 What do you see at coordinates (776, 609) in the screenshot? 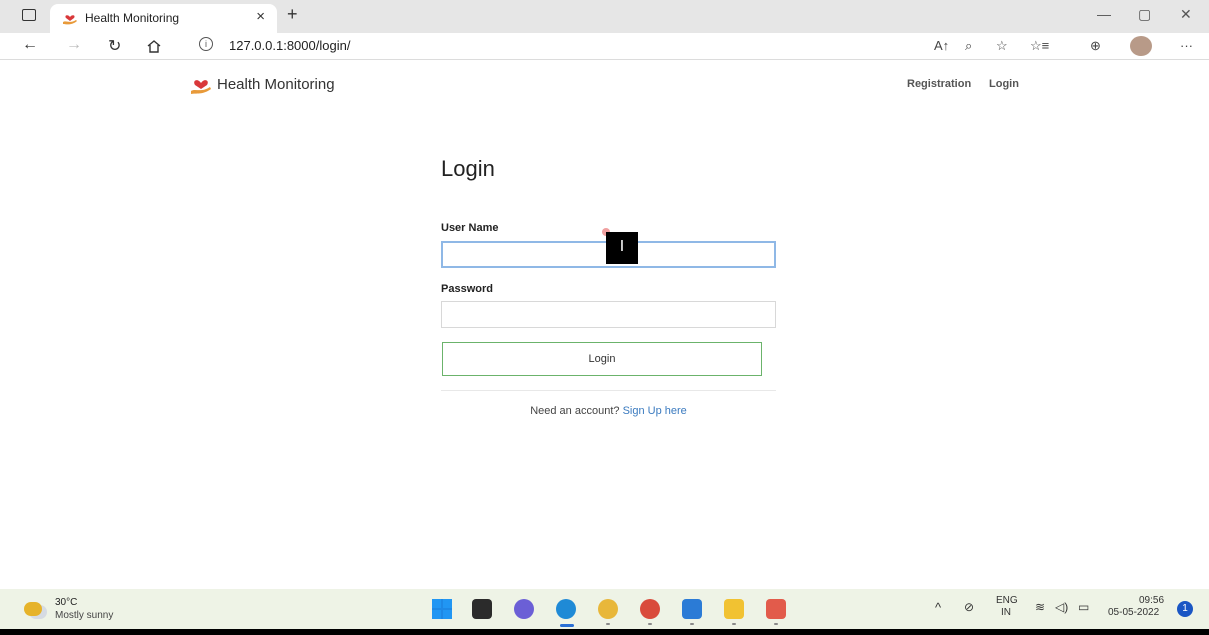
I see `recorder-icon` at bounding box center [776, 609].